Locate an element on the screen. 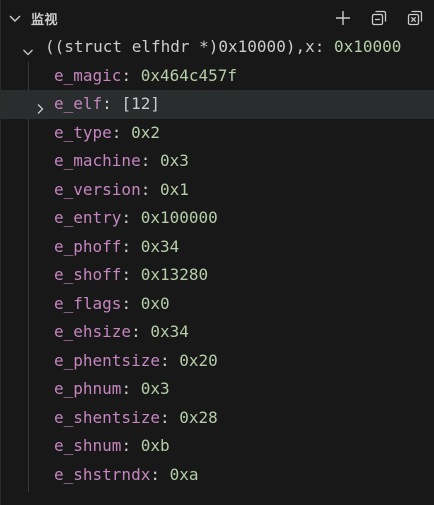 This screenshot has width=434, height=505. header-actions is located at coordinates (379, 18).